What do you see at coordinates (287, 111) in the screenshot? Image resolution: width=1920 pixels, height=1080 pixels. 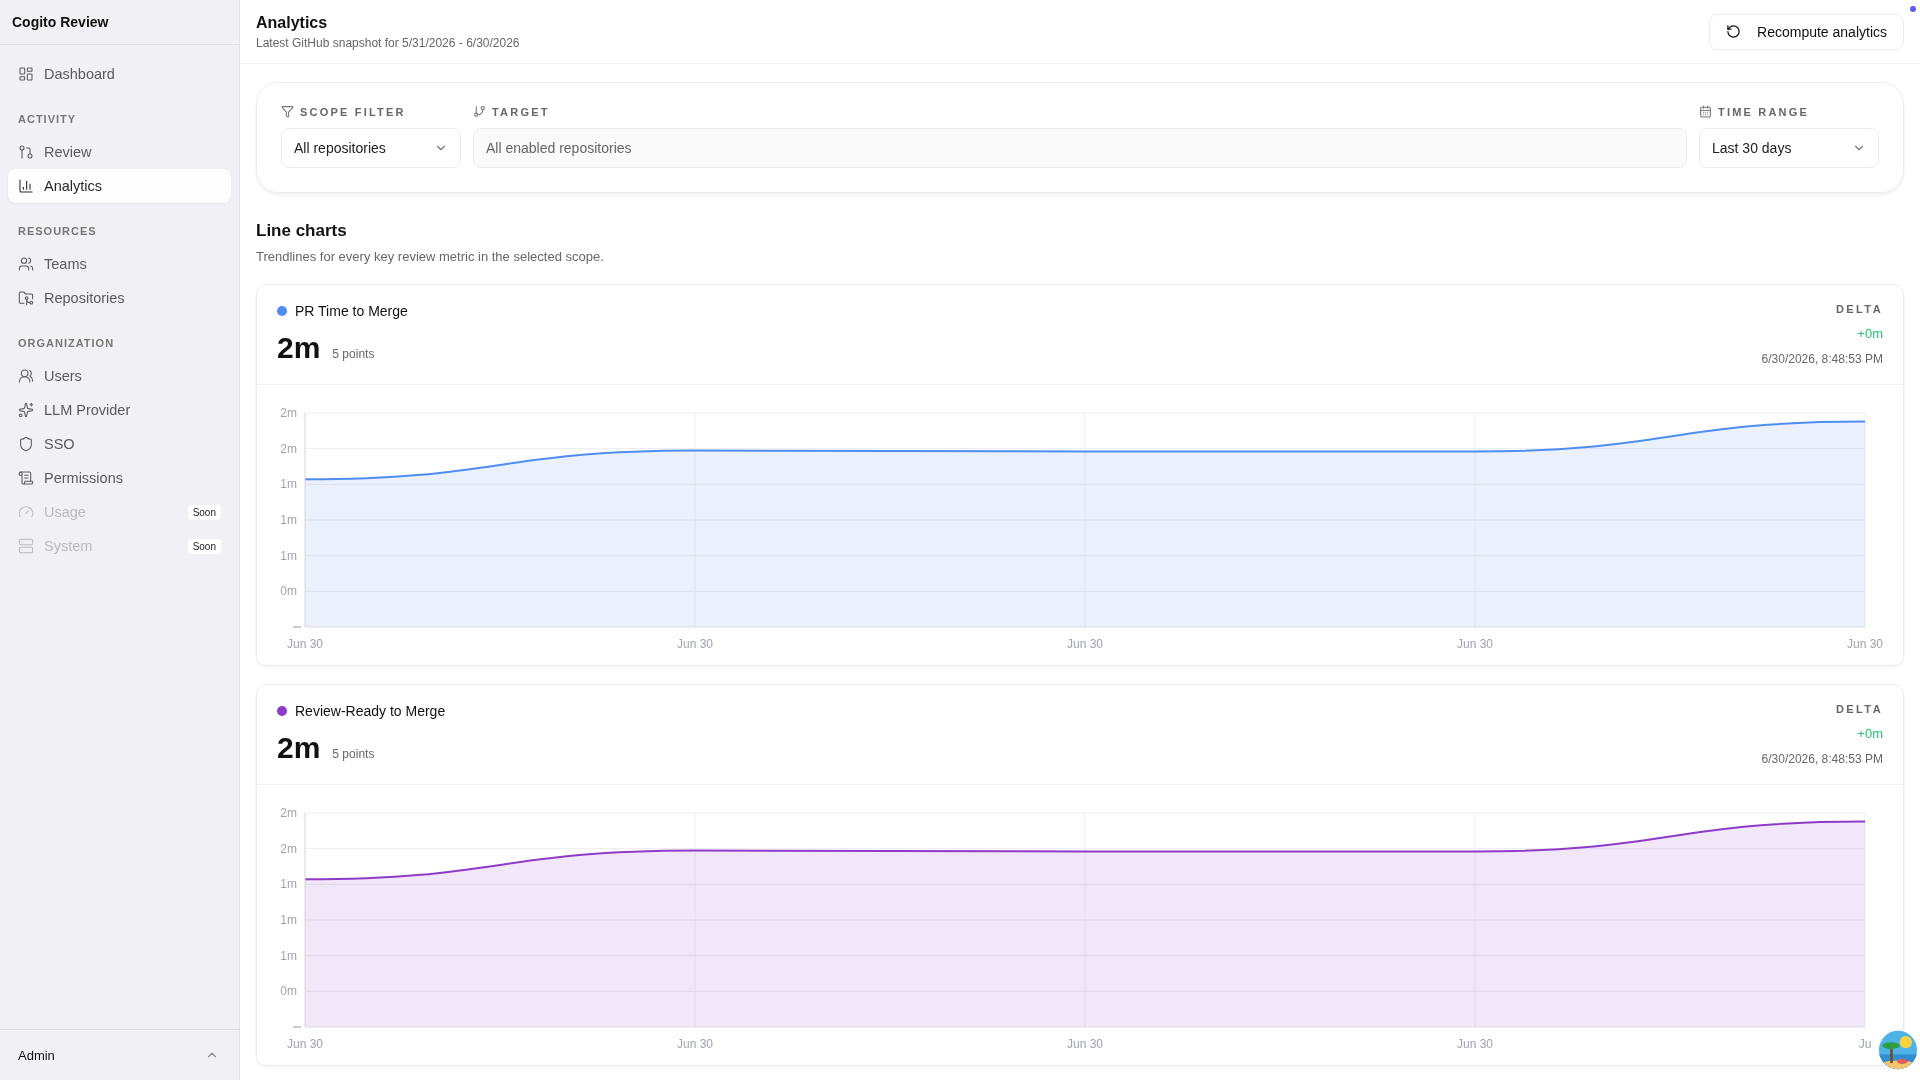 I see `filter-icon` at bounding box center [287, 111].